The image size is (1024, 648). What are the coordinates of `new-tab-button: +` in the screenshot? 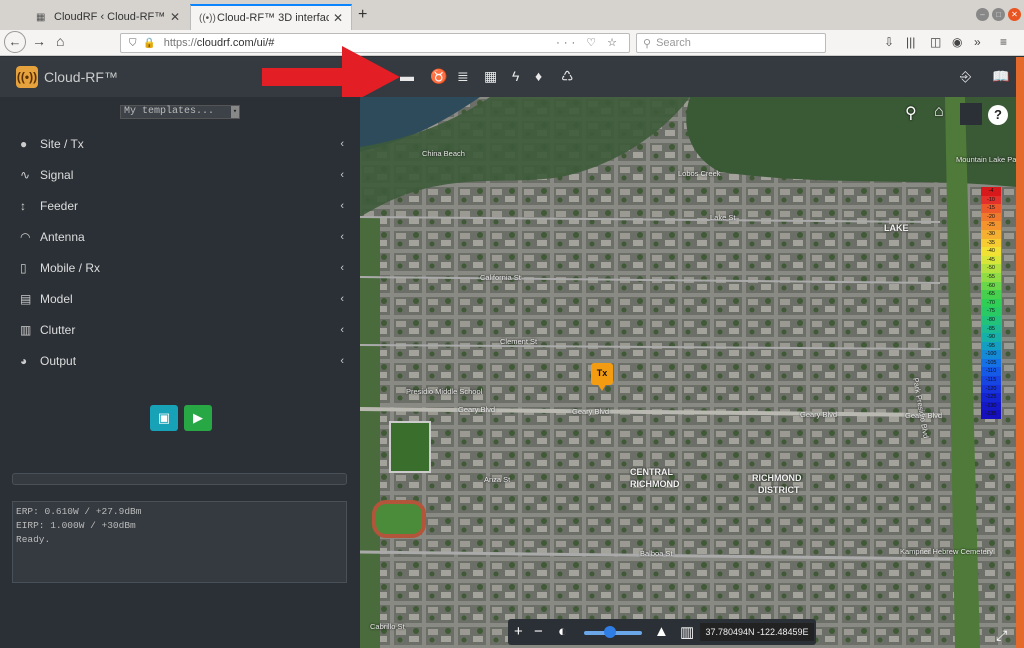 It's located at (362, 15).